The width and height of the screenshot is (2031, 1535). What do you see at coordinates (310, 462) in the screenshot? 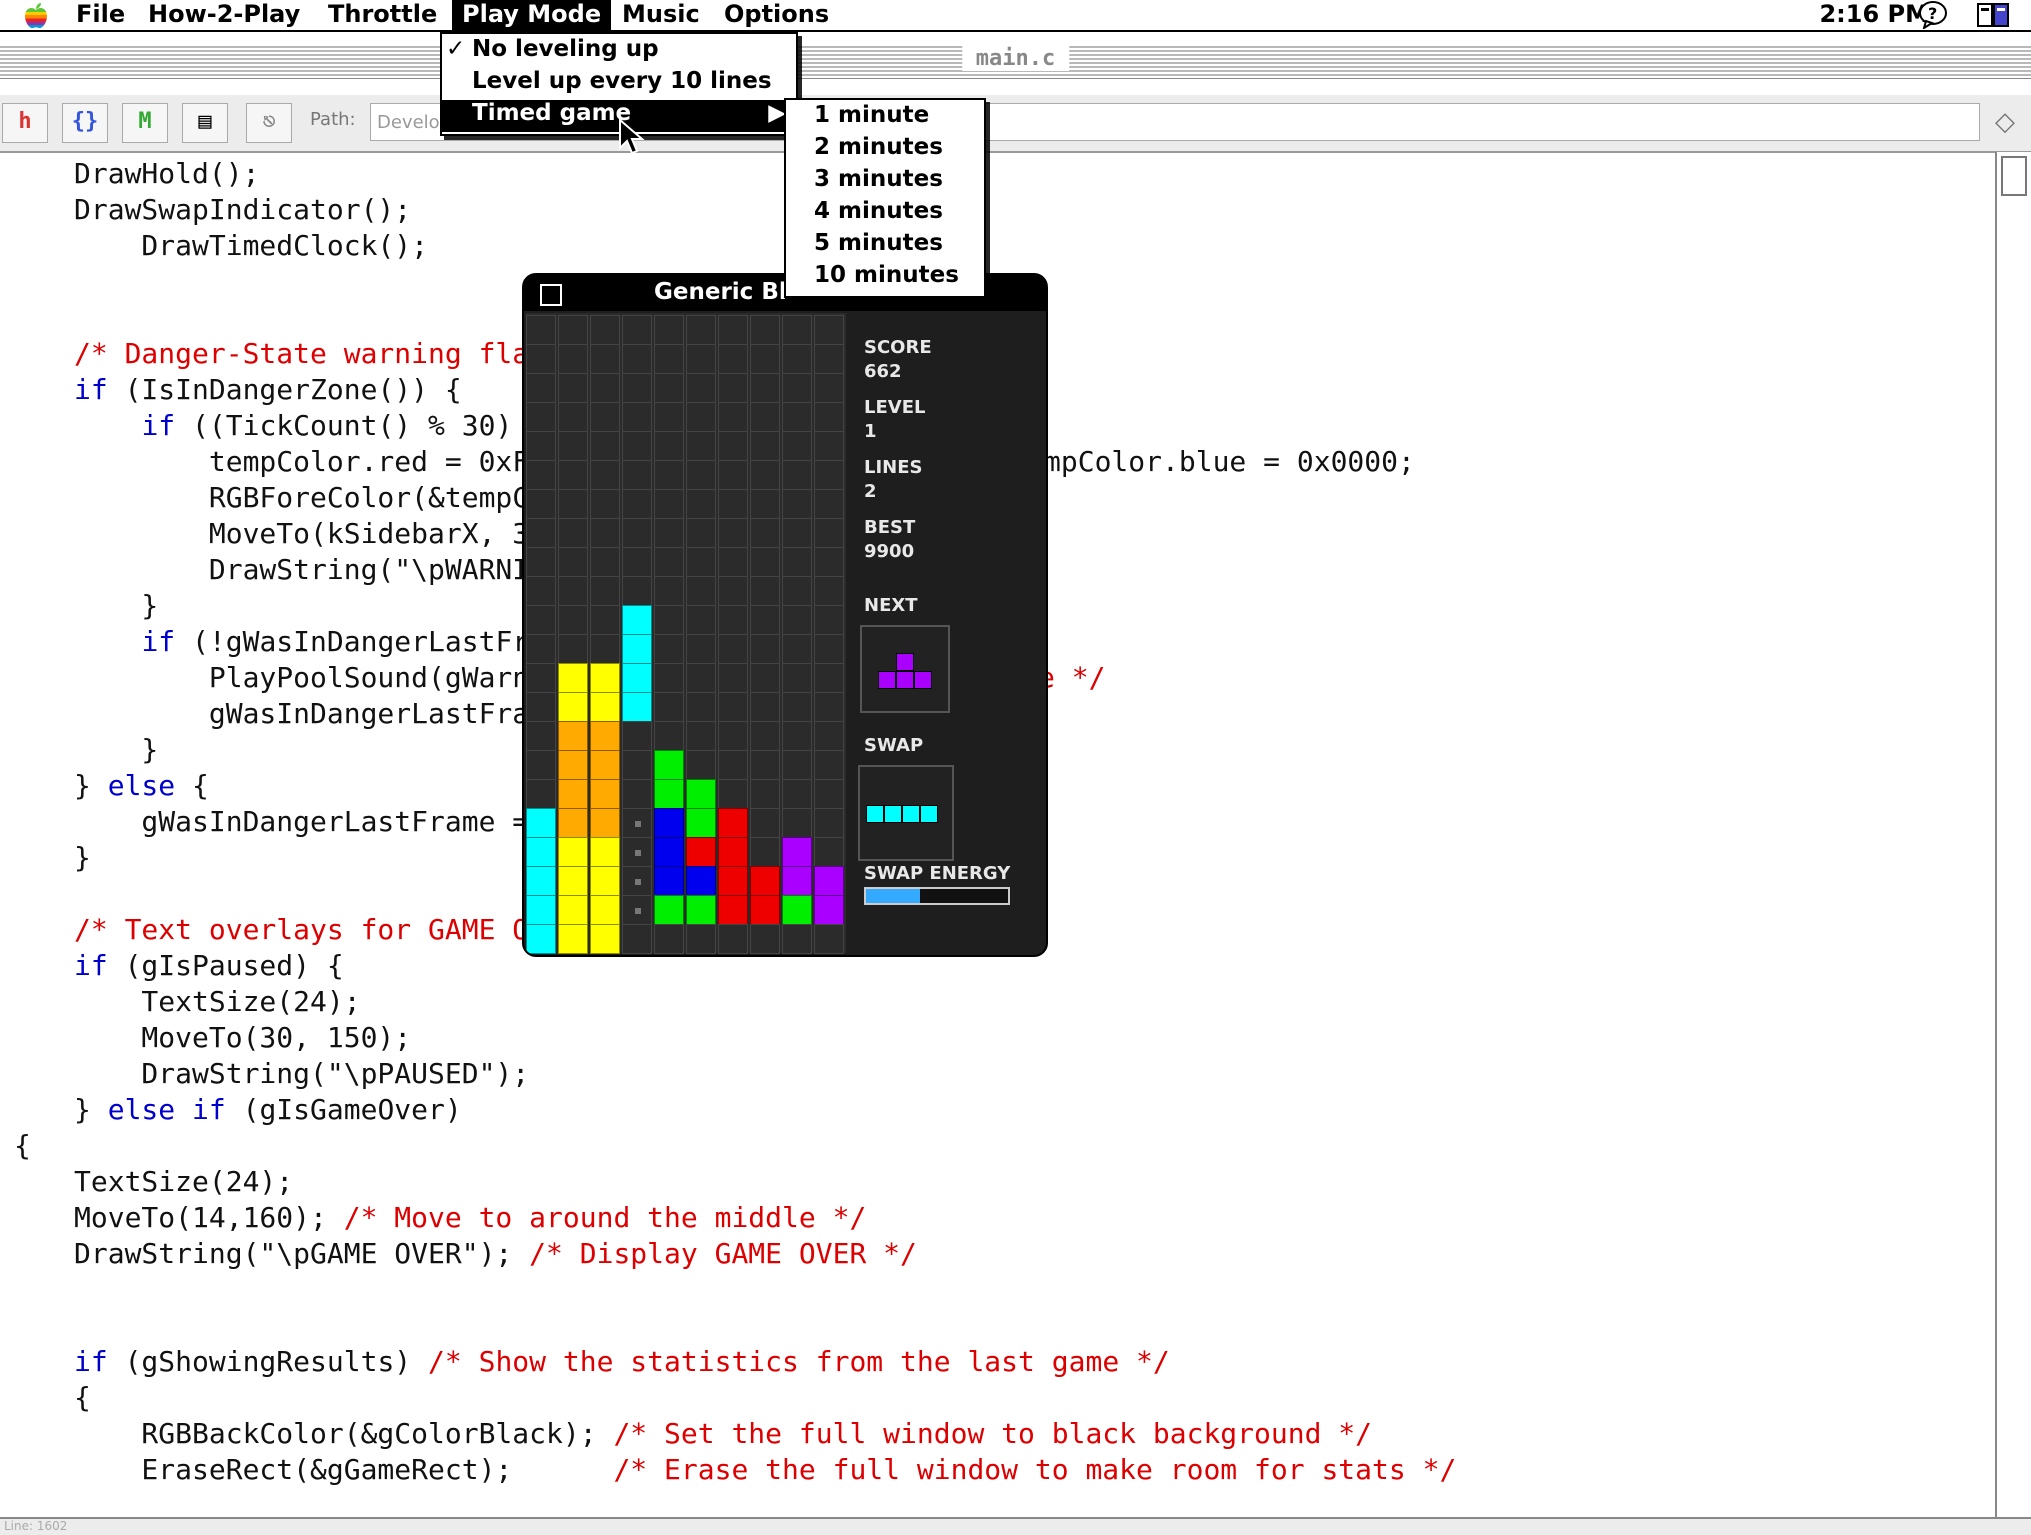
I see `code-line: tempColor.red = 0xFF` at bounding box center [310, 462].